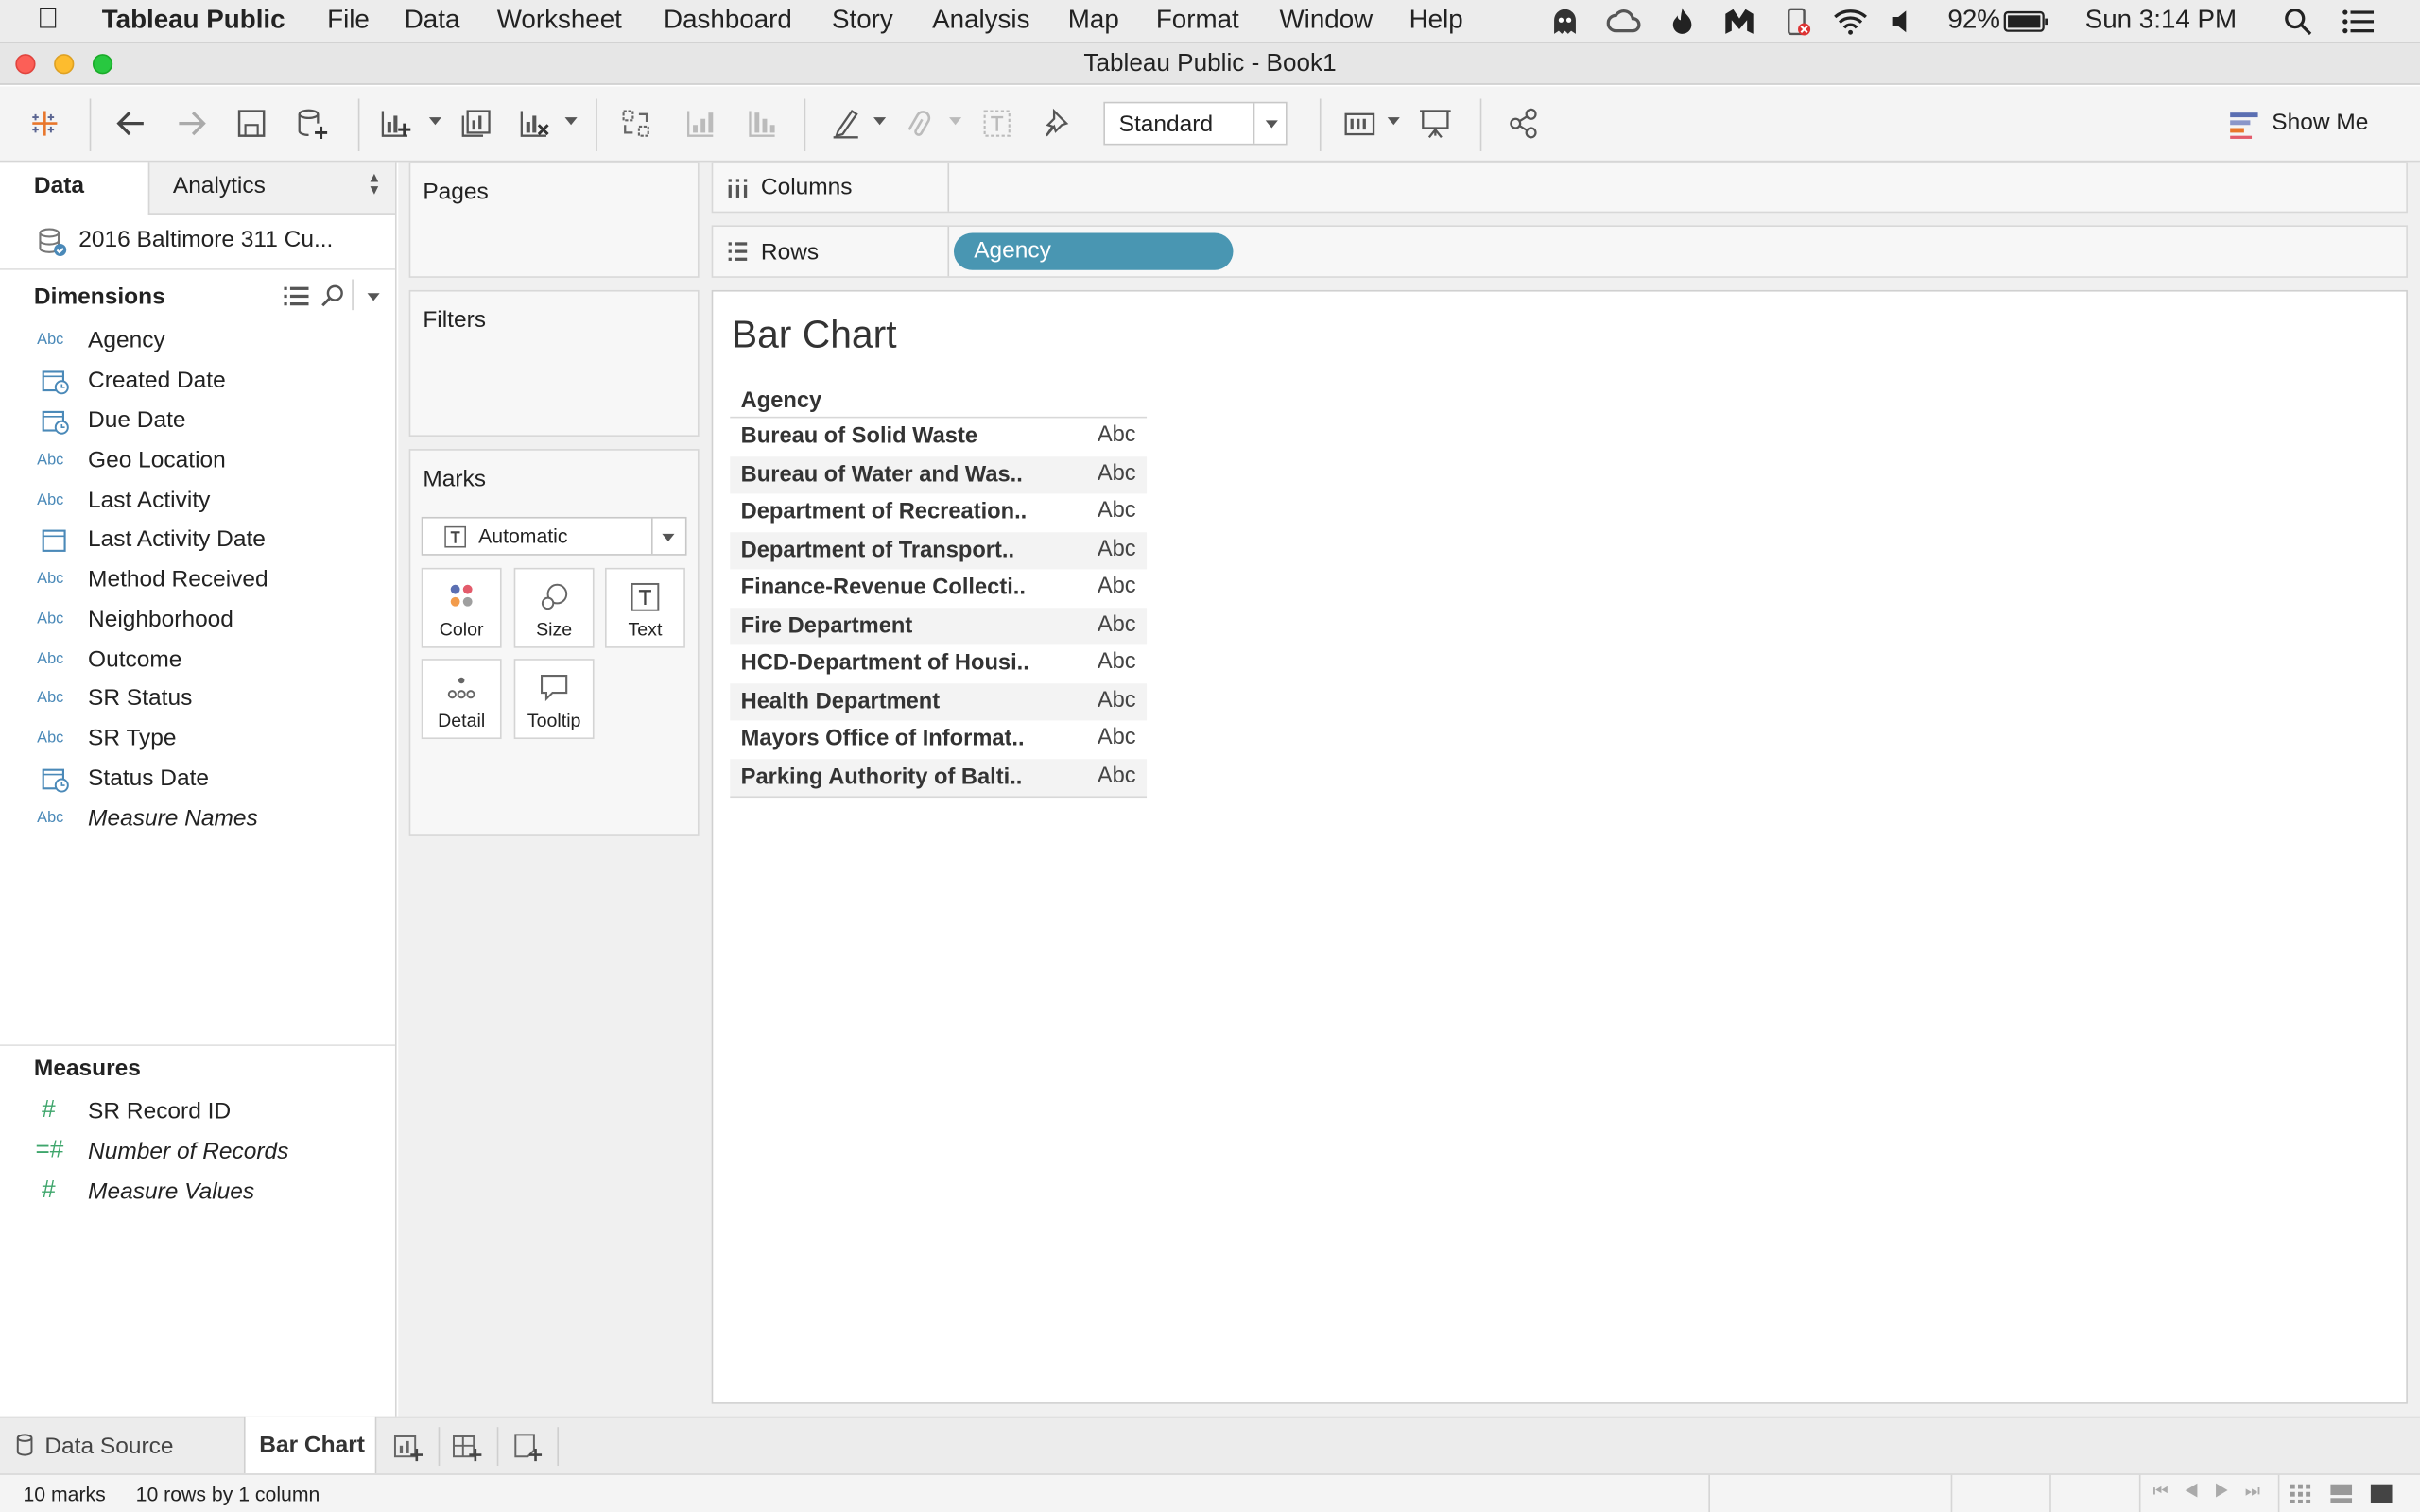  Describe the element at coordinates (2381, 1493) in the screenshot. I see `show-tabs-icon` at that location.